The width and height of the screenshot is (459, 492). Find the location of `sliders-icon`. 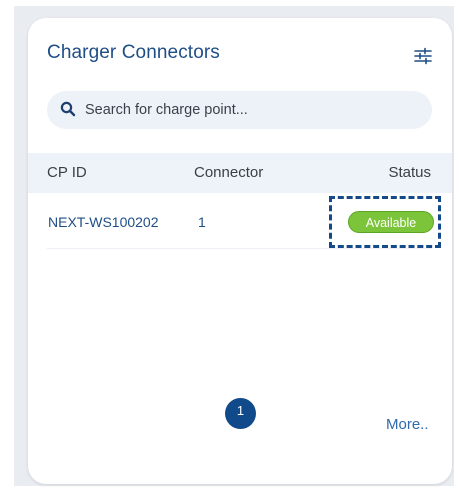

sliders-icon is located at coordinates (423, 56).